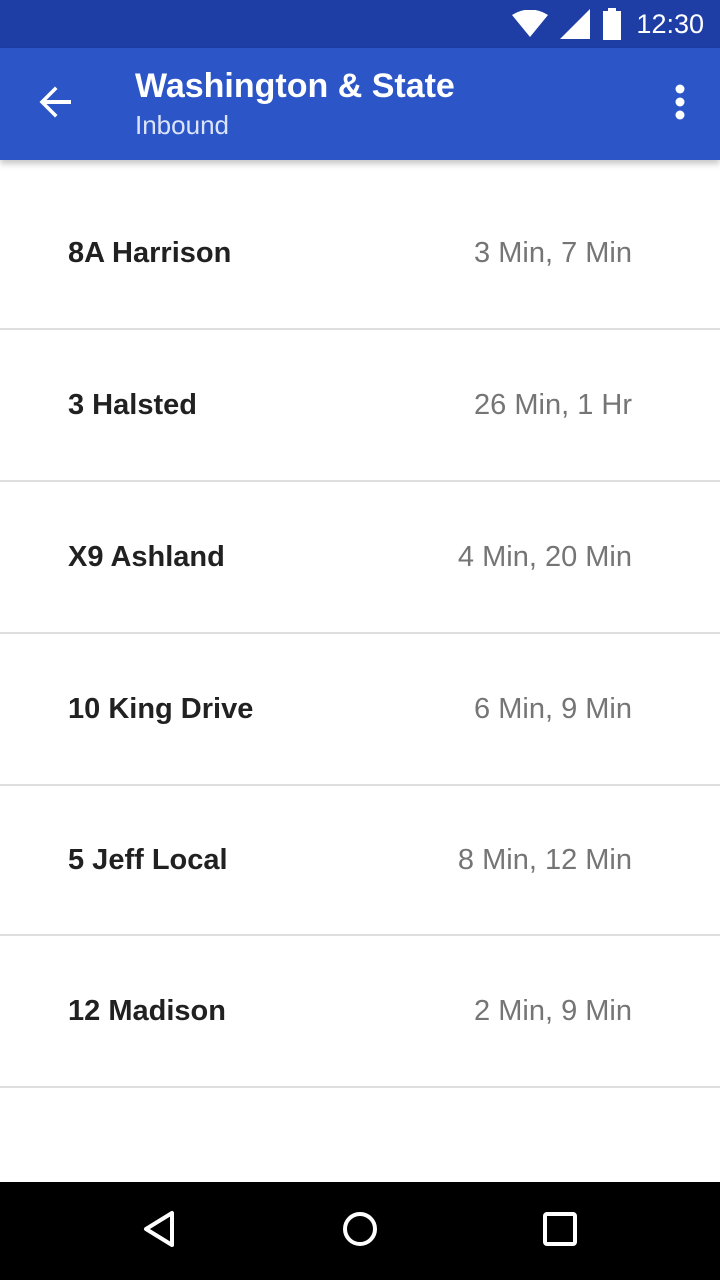 The image size is (720, 1280). I want to click on arrival-times: 4 Min, 20 Min, so click(544, 556).